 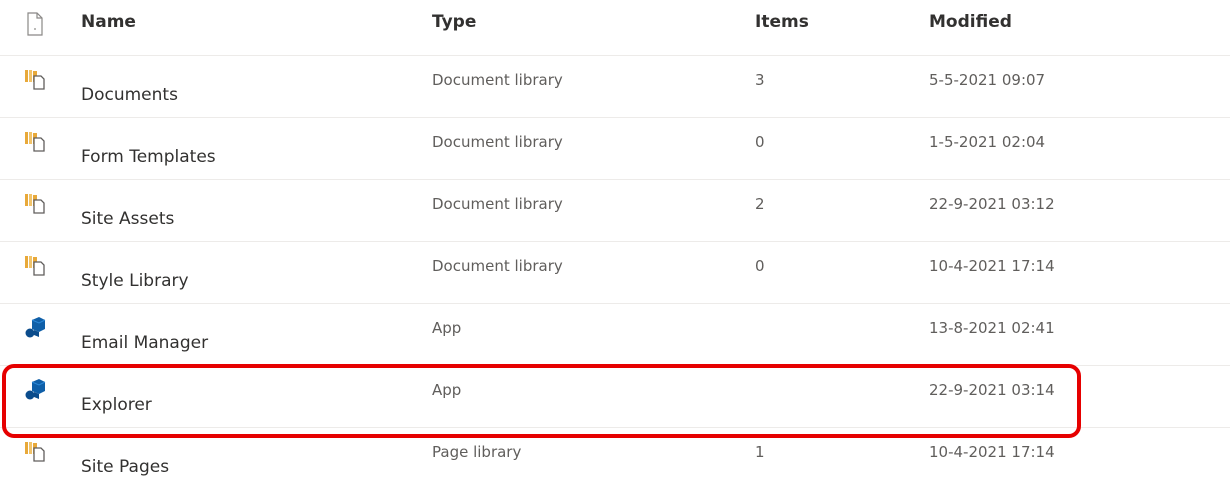 What do you see at coordinates (760, 204) in the screenshot?
I see `row-items: 2` at bounding box center [760, 204].